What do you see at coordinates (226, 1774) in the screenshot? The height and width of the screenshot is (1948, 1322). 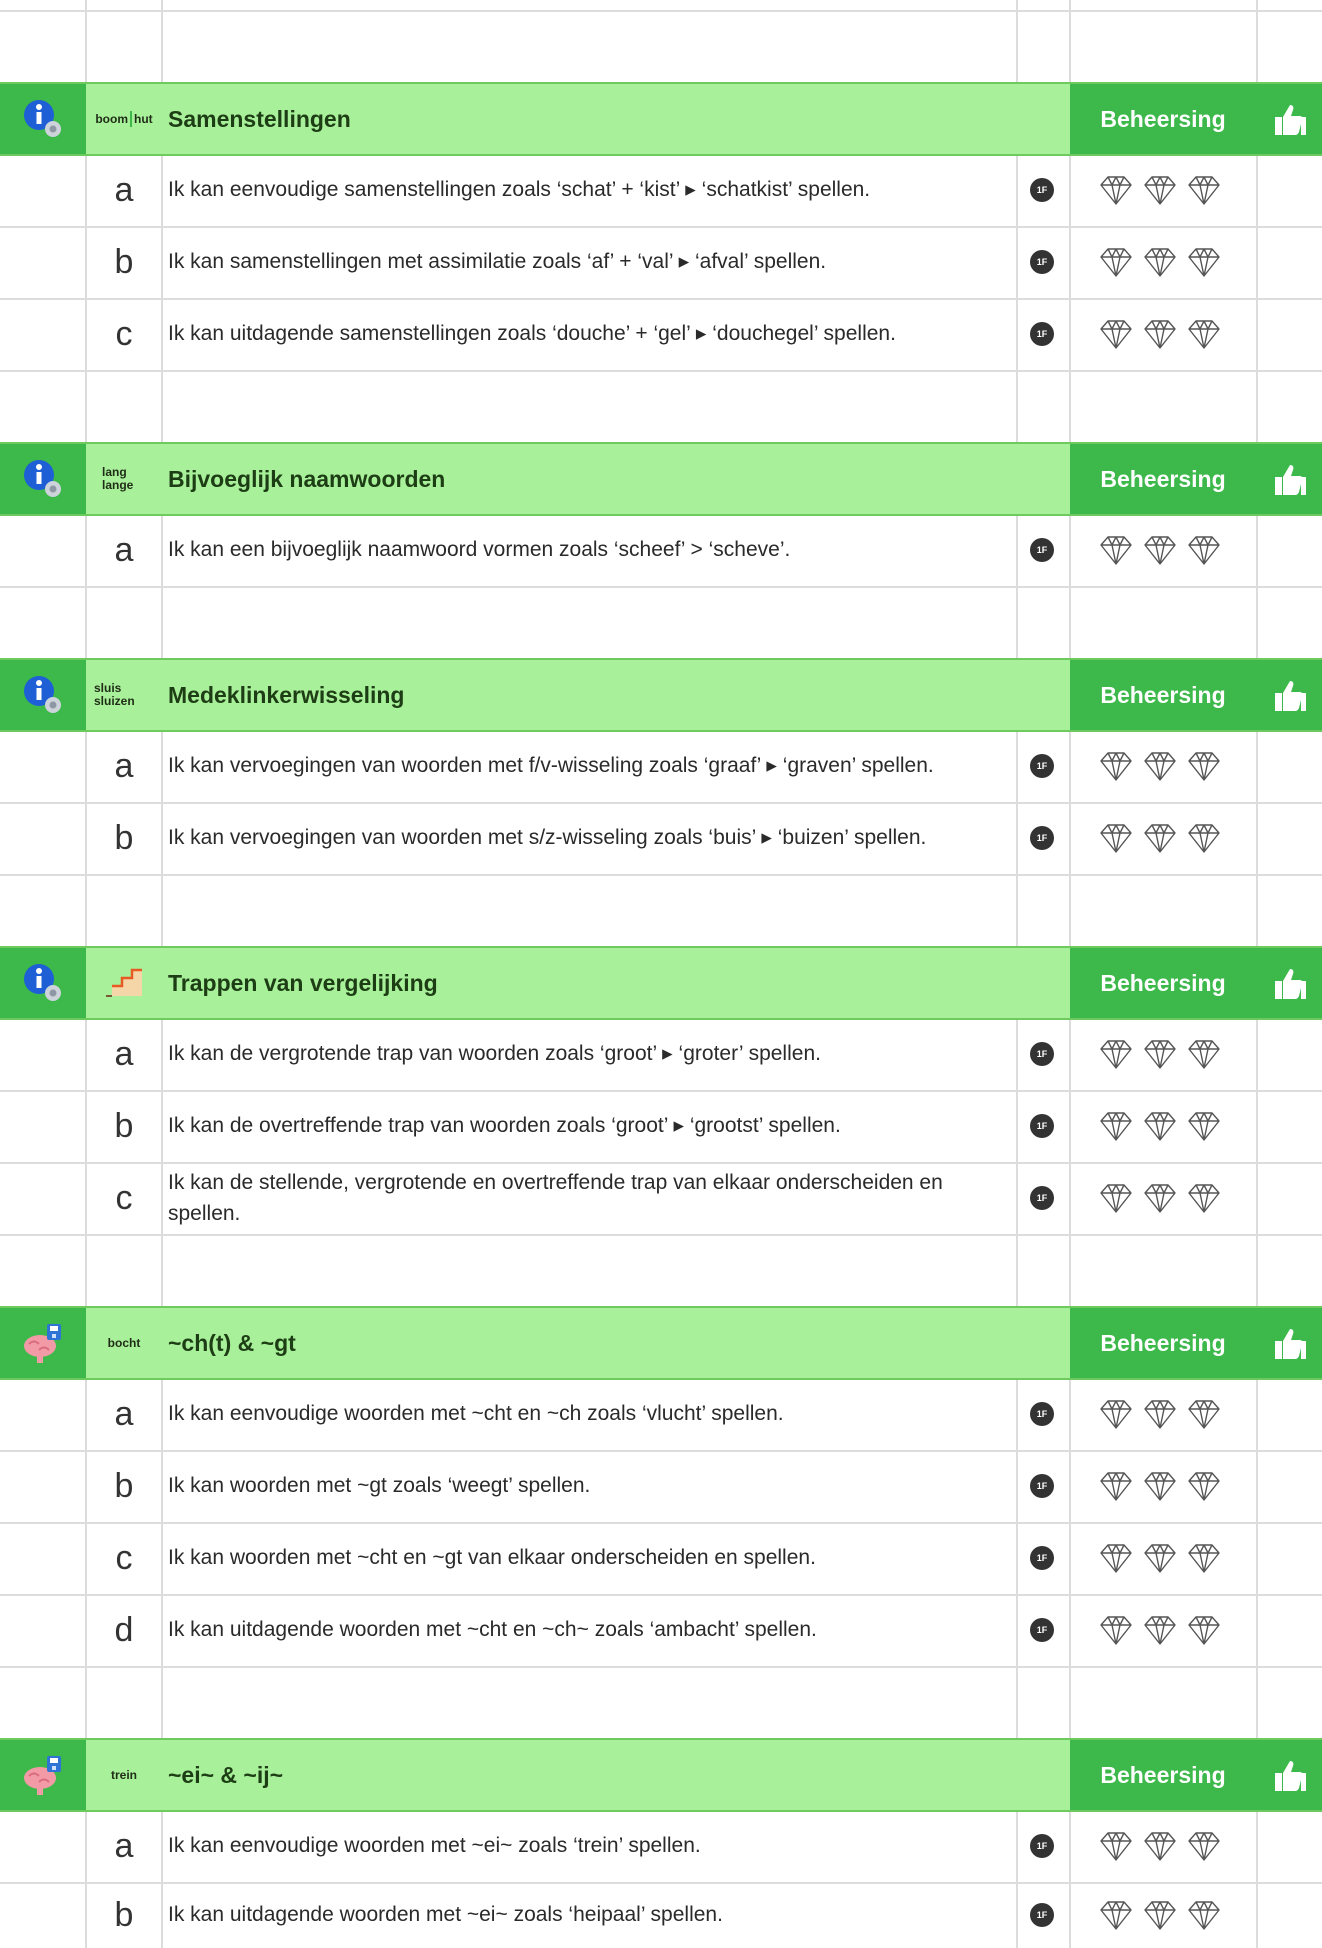 I see `section-title: ~ei~ & ~ij~` at bounding box center [226, 1774].